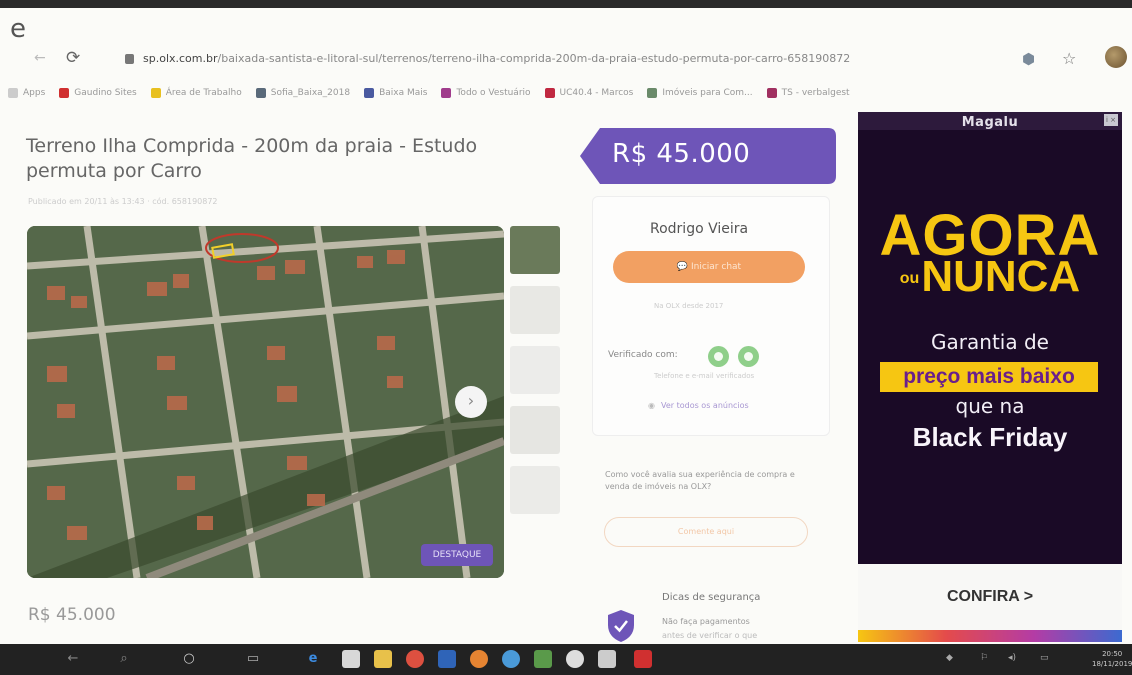 The width and height of the screenshot is (1132, 675). Describe the element at coordinates (351, 659) in the screenshot. I see `file-explorer-icon` at that location.